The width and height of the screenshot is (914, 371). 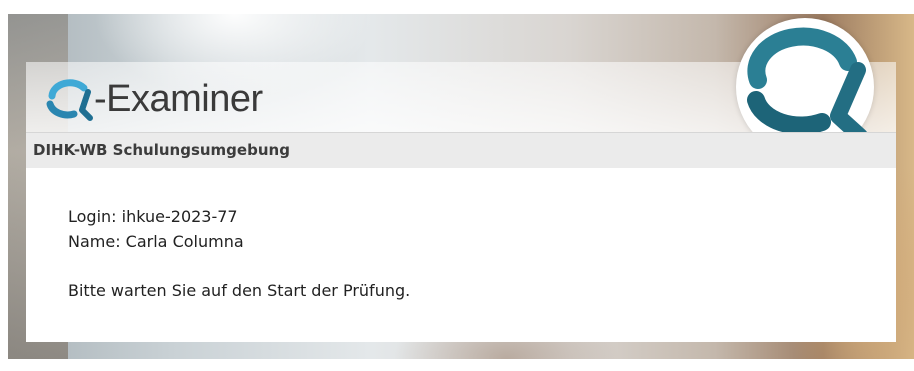 What do you see at coordinates (161, 150) in the screenshot?
I see `environment-title: DIHK-WB Schulungsumgebung` at bounding box center [161, 150].